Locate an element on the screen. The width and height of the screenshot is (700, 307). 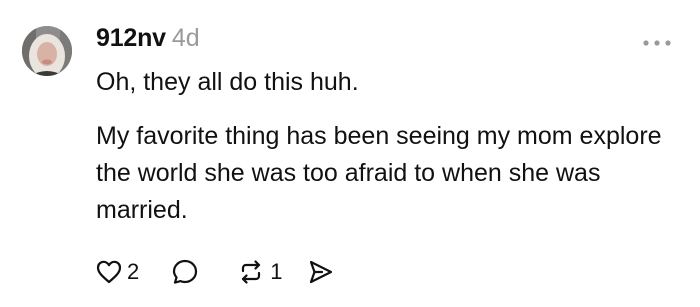
reply-button is located at coordinates (185, 272).